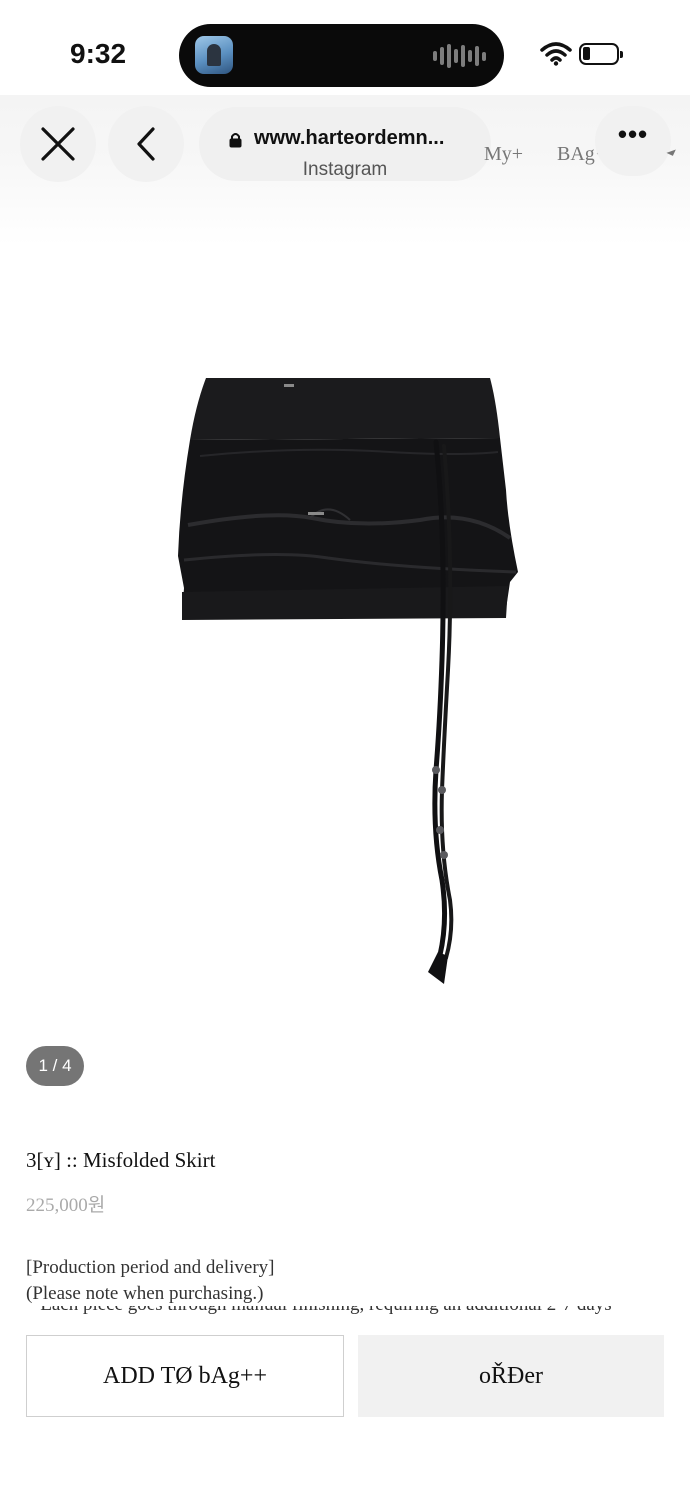  I want to click on back-button, so click(146, 144).